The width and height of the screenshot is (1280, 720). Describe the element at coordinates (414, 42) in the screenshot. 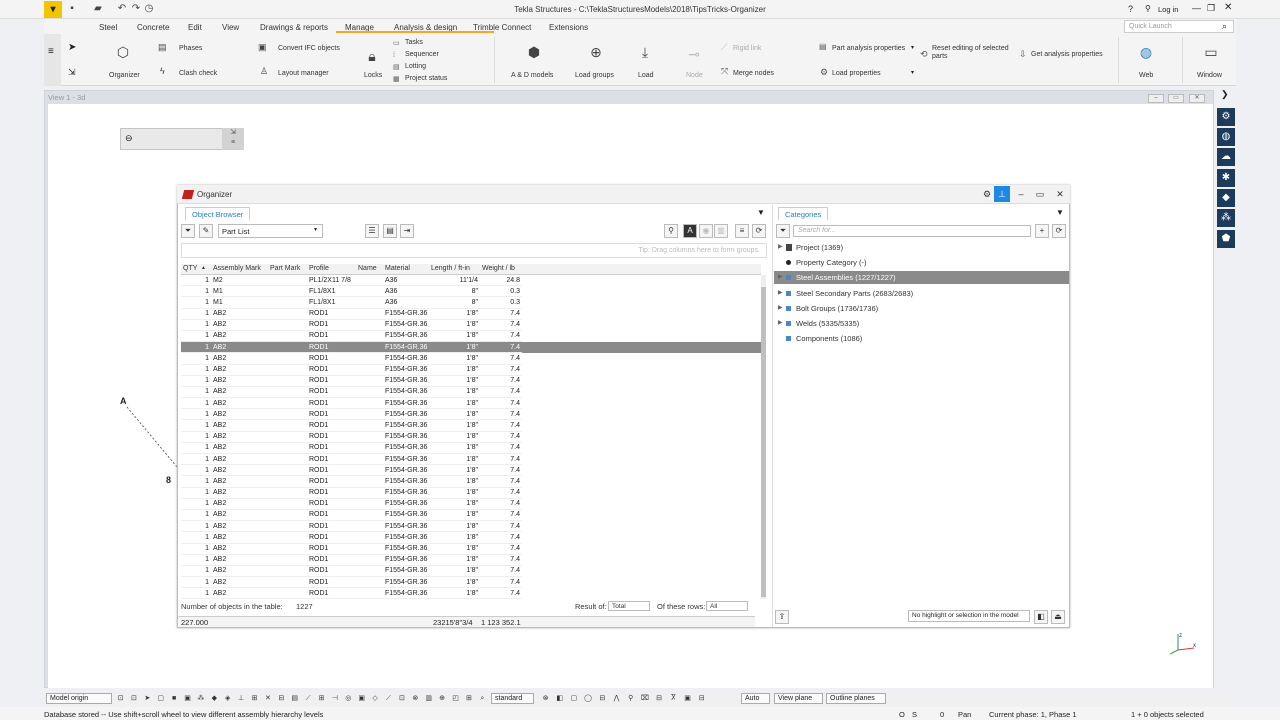

I see `tasks-button: Tasks` at that location.